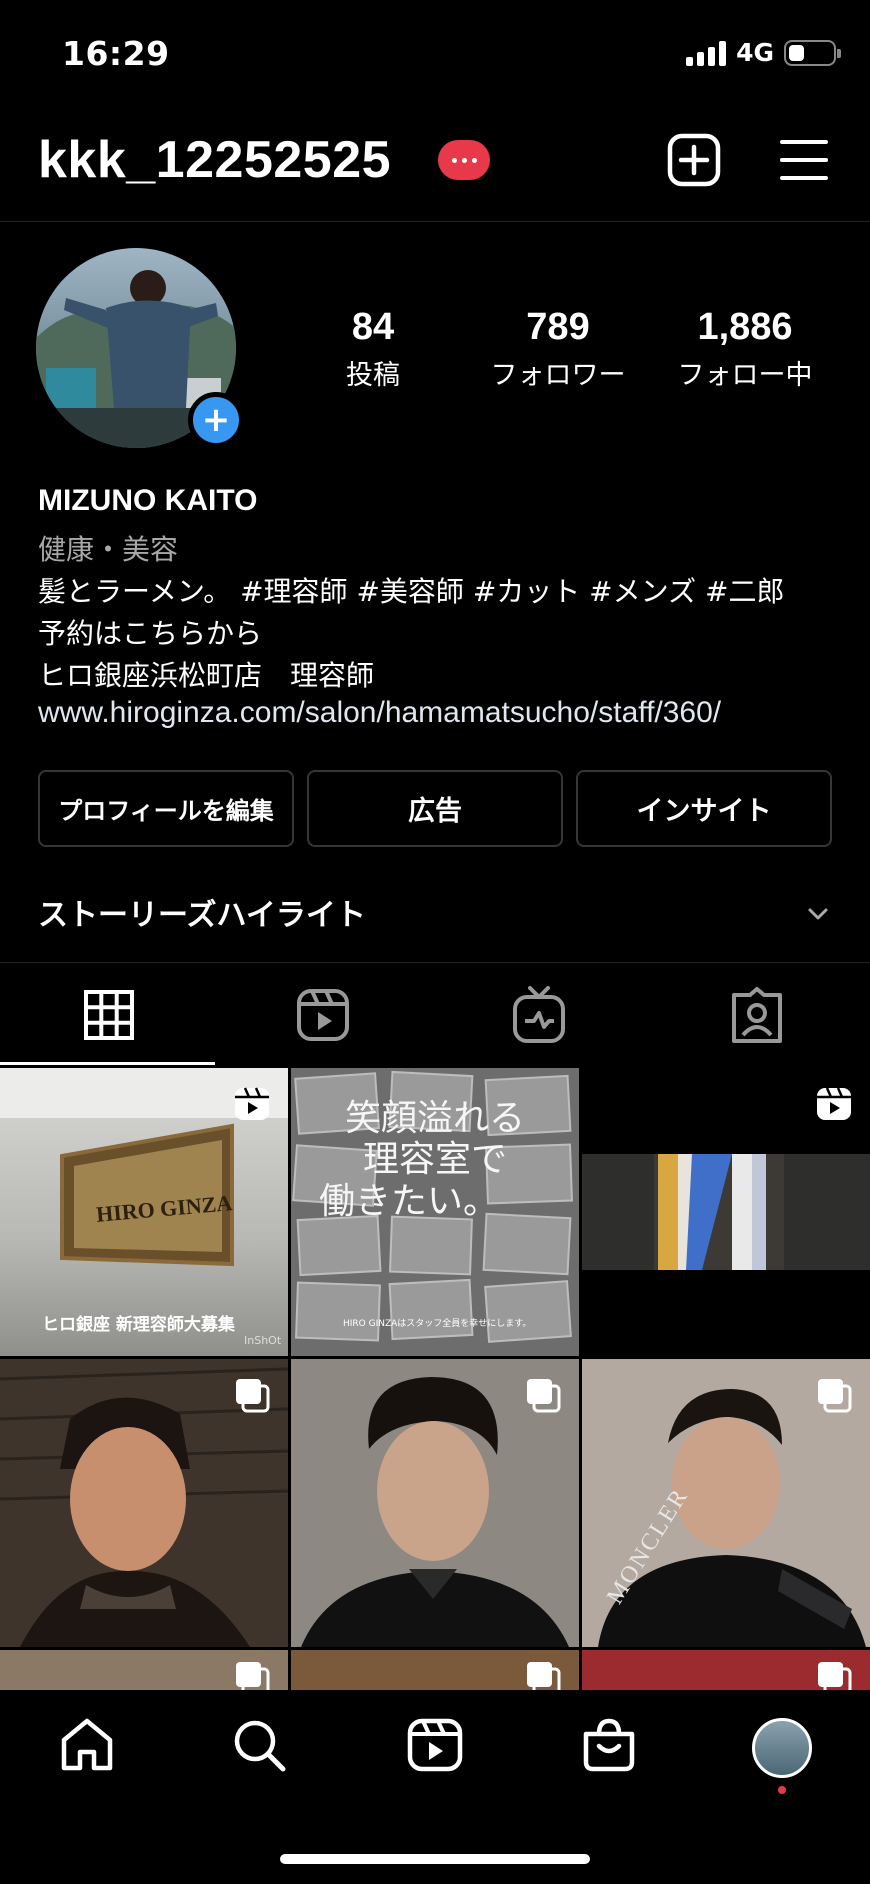 The image size is (870, 1884). I want to click on tab-igtv-icon, so click(539, 1015).